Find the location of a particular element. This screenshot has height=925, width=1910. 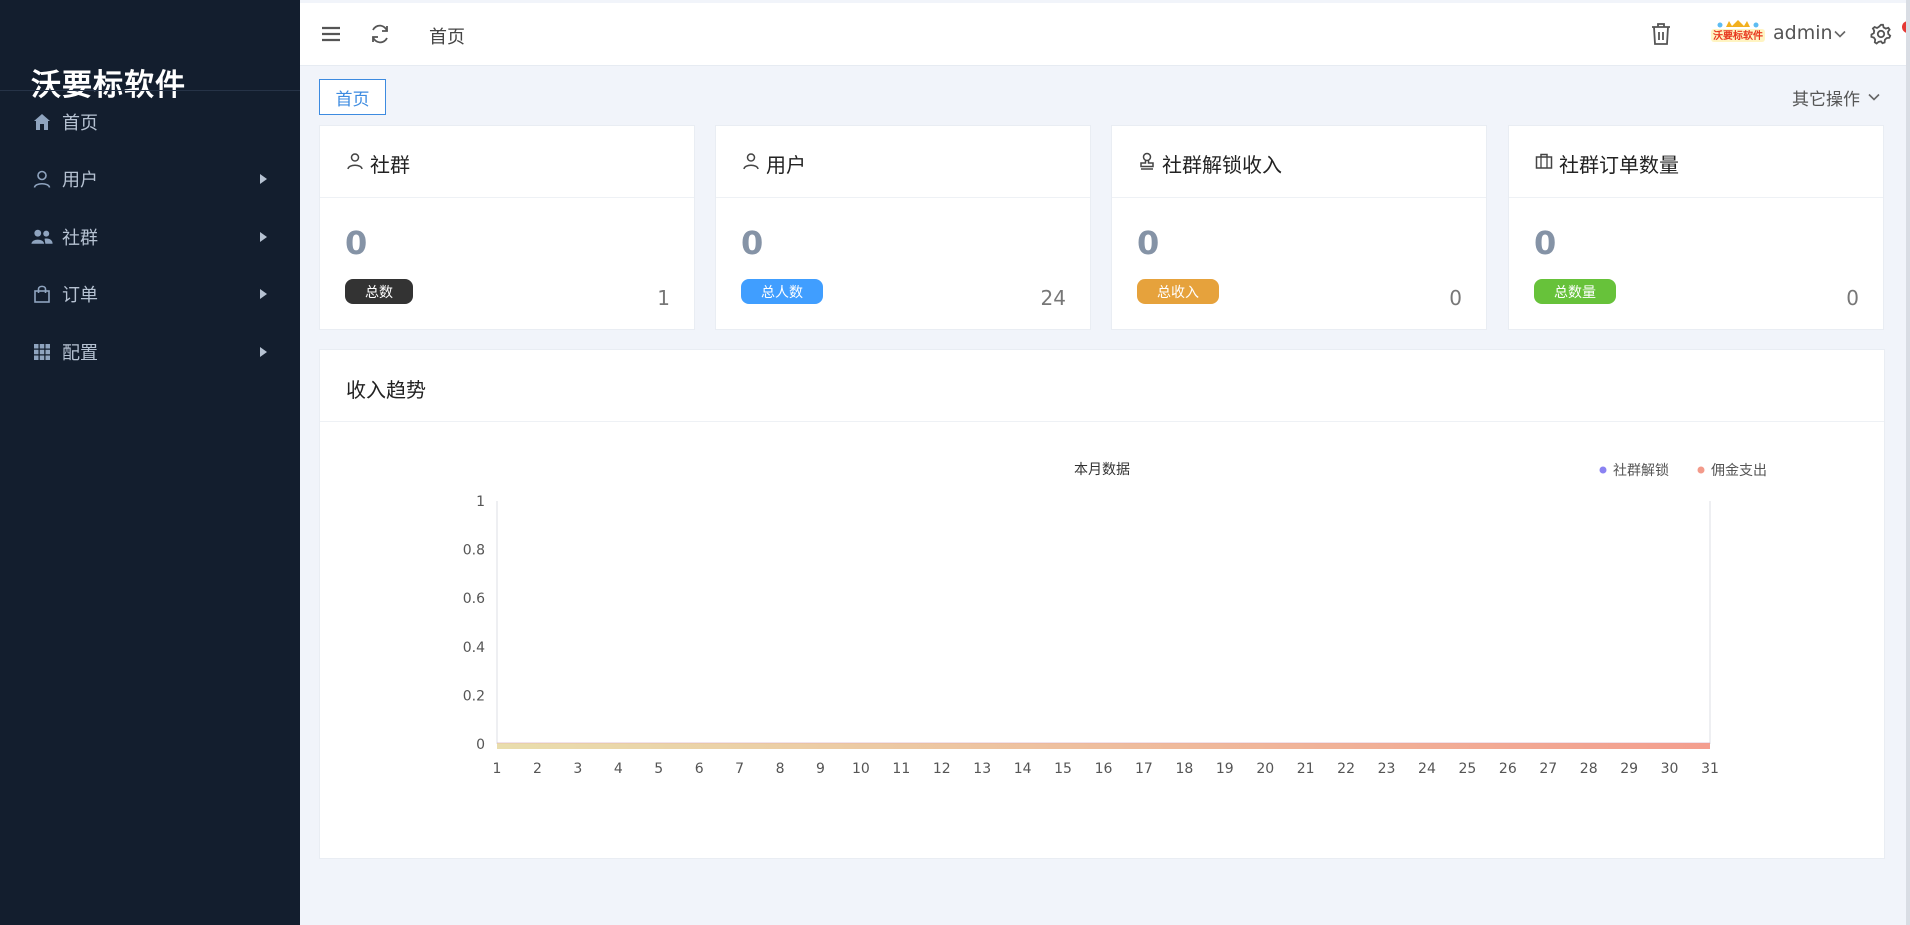

sidebar-item-label: 社群 is located at coordinates (80, 238).